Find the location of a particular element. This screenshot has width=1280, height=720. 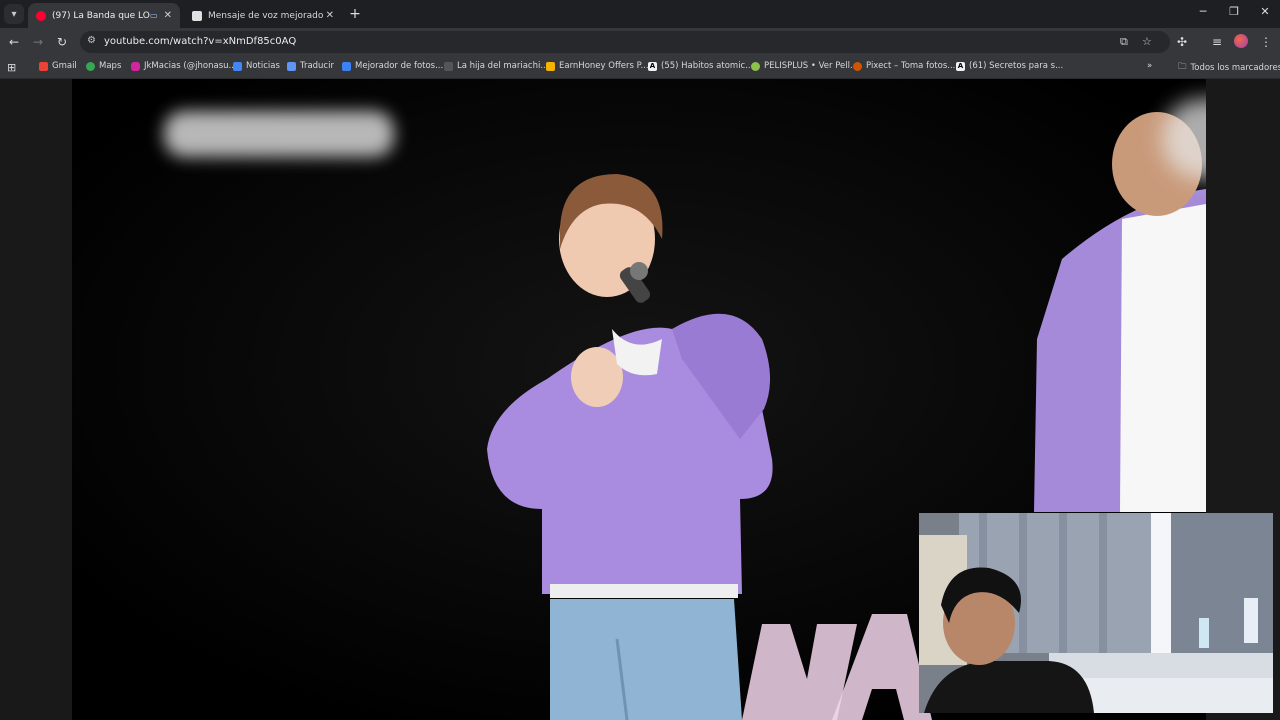

apps-button: ⊞ is located at coordinates (11, 67).